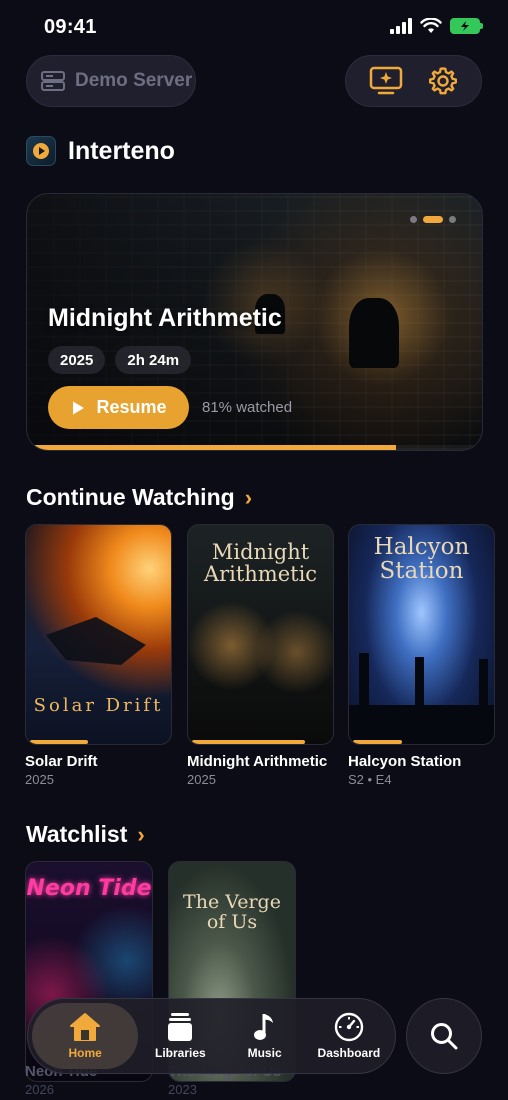 Image resolution: width=508 pixels, height=1100 pixels. Describe the element at coordinates (79, 407) in the screenshot. I see `play-icon` at that location.